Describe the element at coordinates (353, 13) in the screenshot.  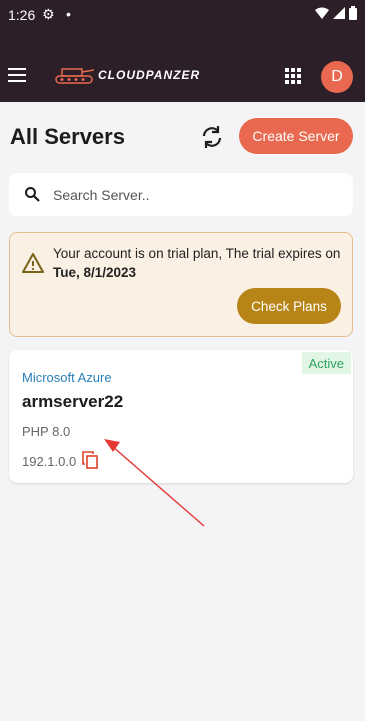
I see `battery-icon` at that location.